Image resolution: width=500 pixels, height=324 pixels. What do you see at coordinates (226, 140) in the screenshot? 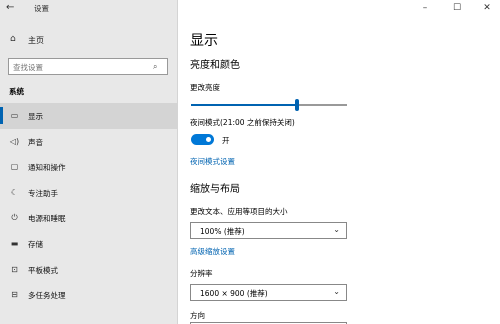
I see `night-light-toggle-state: 开` at bounding box center [226, 140].